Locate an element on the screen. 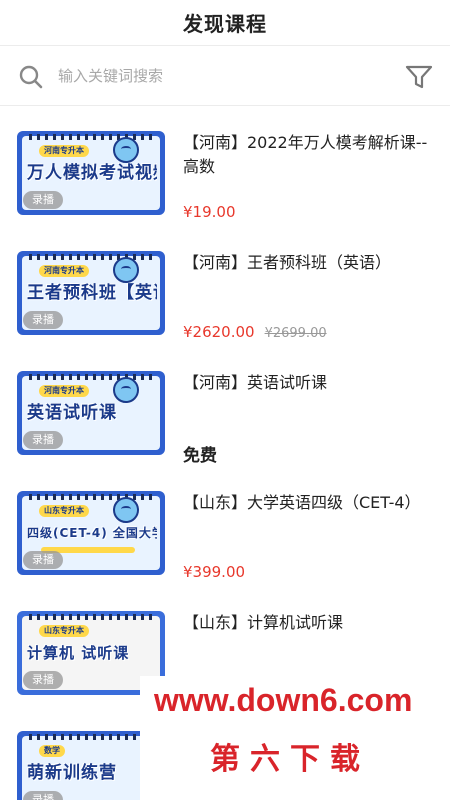 This screenshot has height=800, width=450. course-info: 【河南】王者预科班（英语） ¥2620.00 ¥2699.00 is located at coordinates (308, 296).